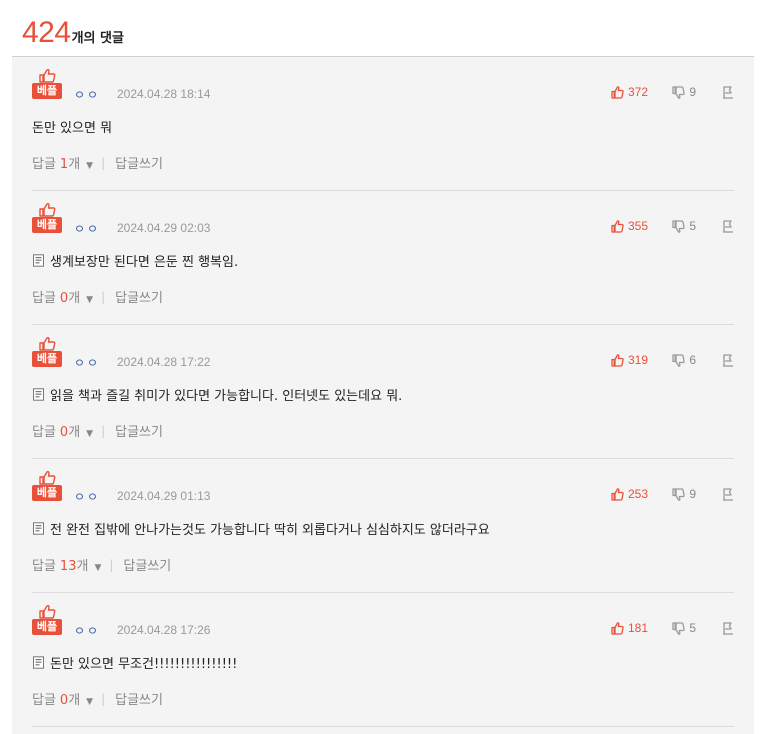 This screenshot has width=760, height=734. What do you see at coordinates (226, 396) in the screenshot?
I see `comment-text: 읽을 책과 즐길 취미가 있다면 가능합니다. 인터넷도 있는데요 뭐.` at bounding box center [226, 396].